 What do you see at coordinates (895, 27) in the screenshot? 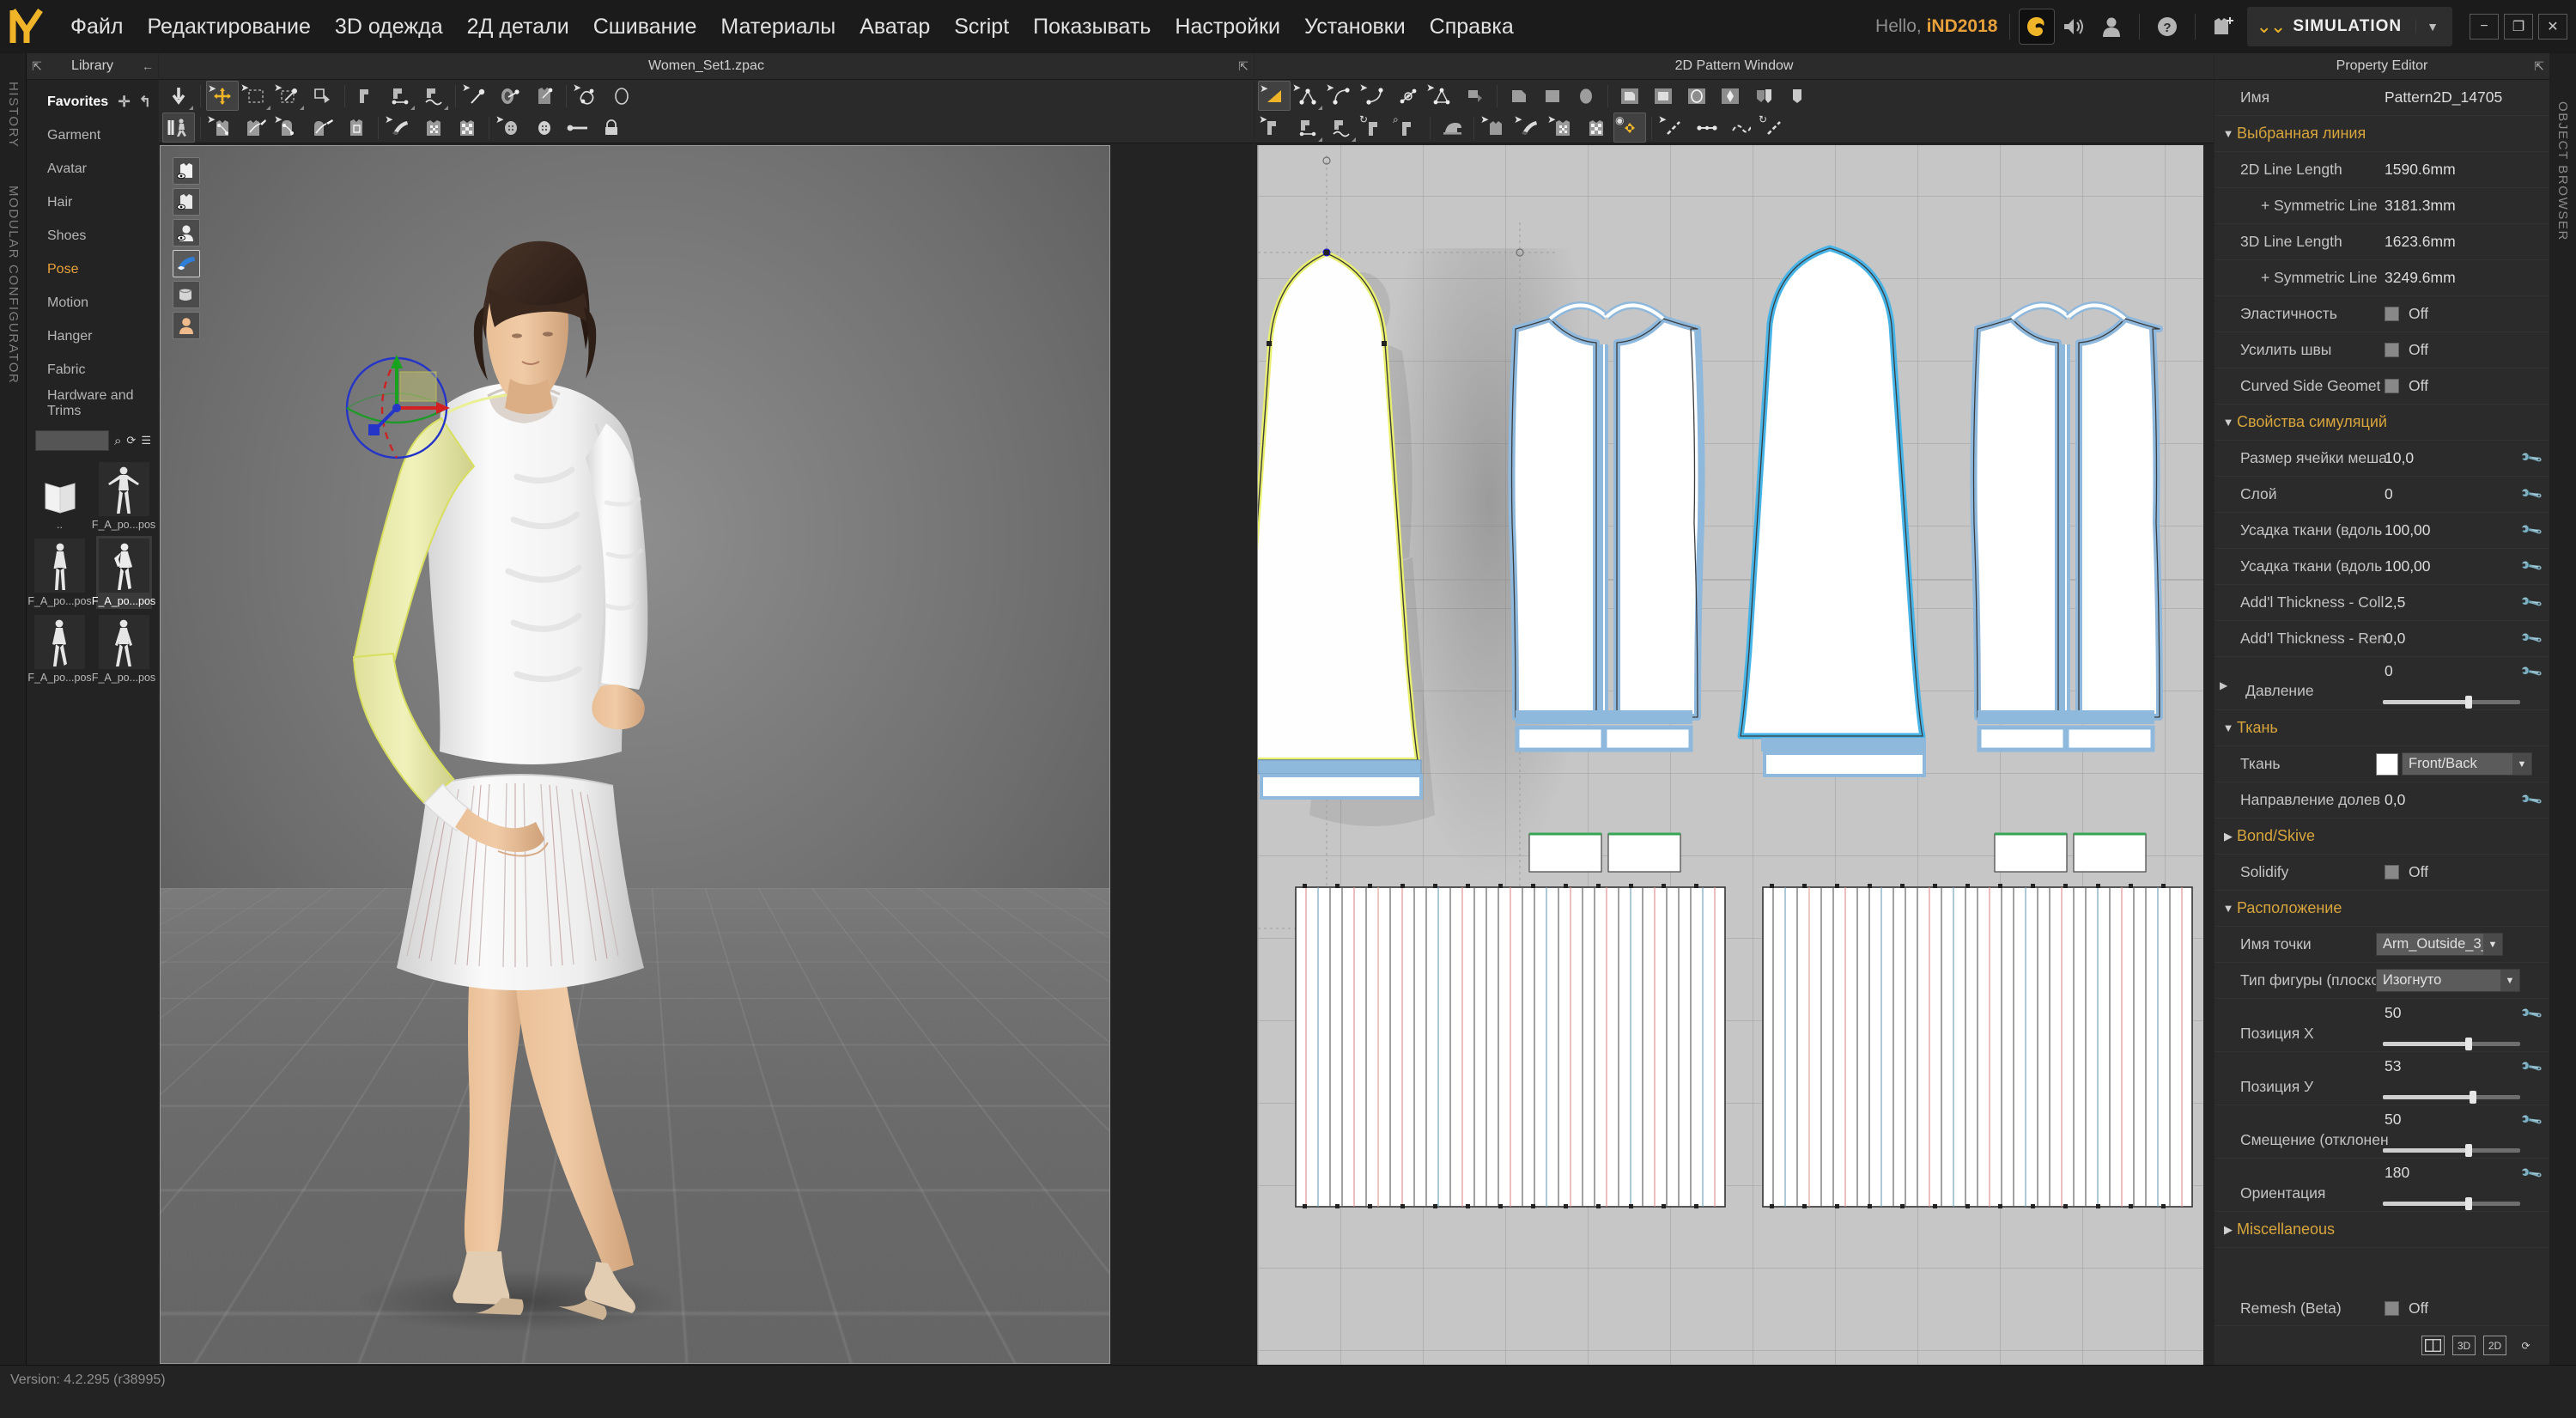
I see `menu-avatar: Аватар` at bounding box center [895, 27].